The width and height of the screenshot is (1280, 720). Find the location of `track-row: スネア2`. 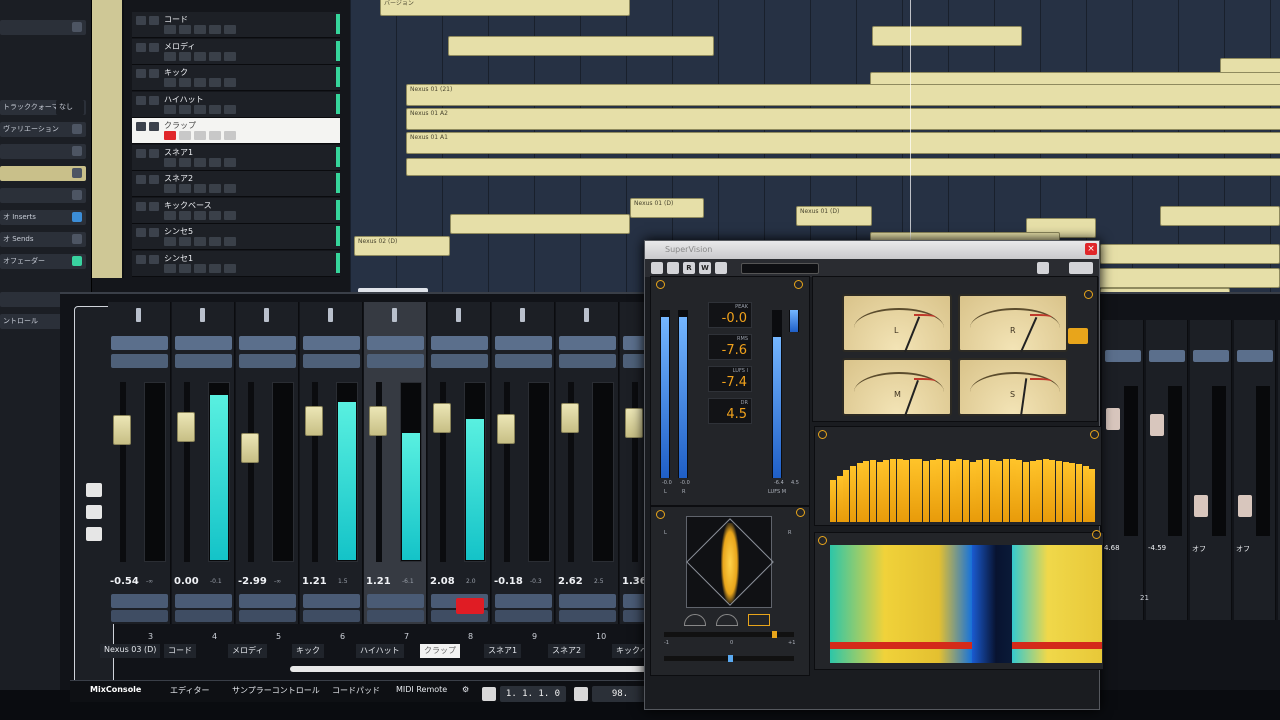

track-row: スネア2 is located at coordinates (236, 184).